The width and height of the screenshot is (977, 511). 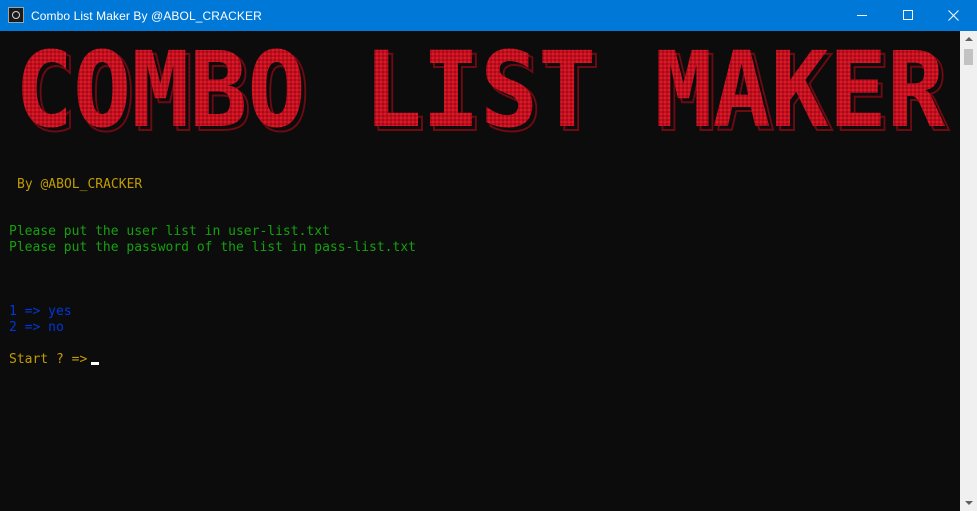 I want to click on scroll-down-arrow-icon, so click(x=968, y=502).